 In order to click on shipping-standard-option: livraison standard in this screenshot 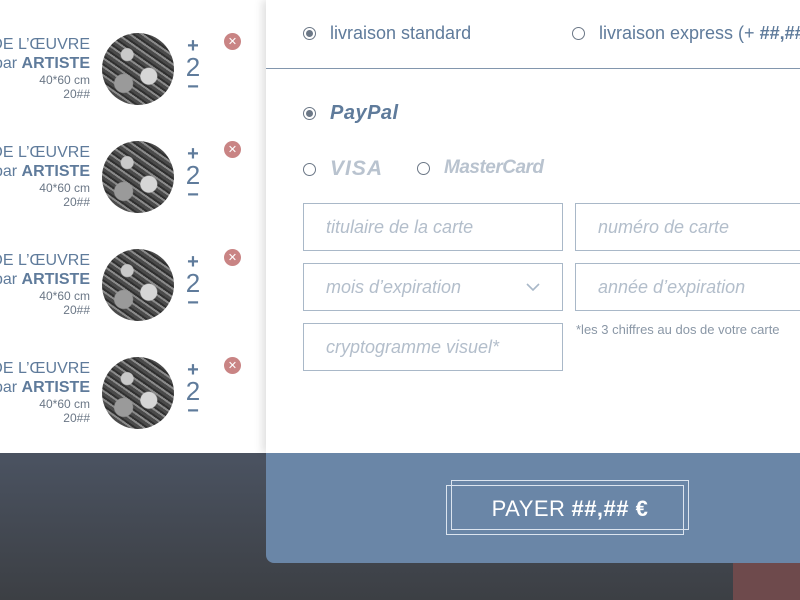, I will do `click(387, 33)`.